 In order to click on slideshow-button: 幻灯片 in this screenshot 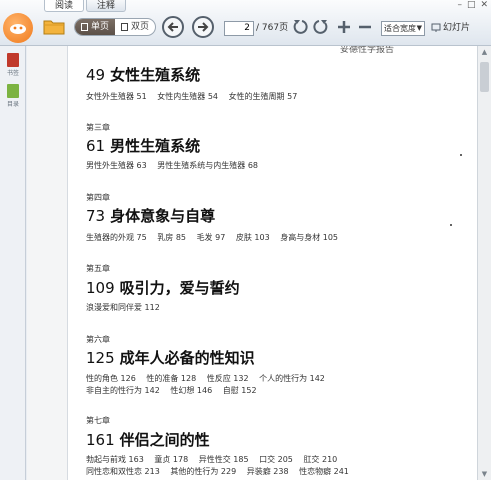, I will do `click(450, 28)`.